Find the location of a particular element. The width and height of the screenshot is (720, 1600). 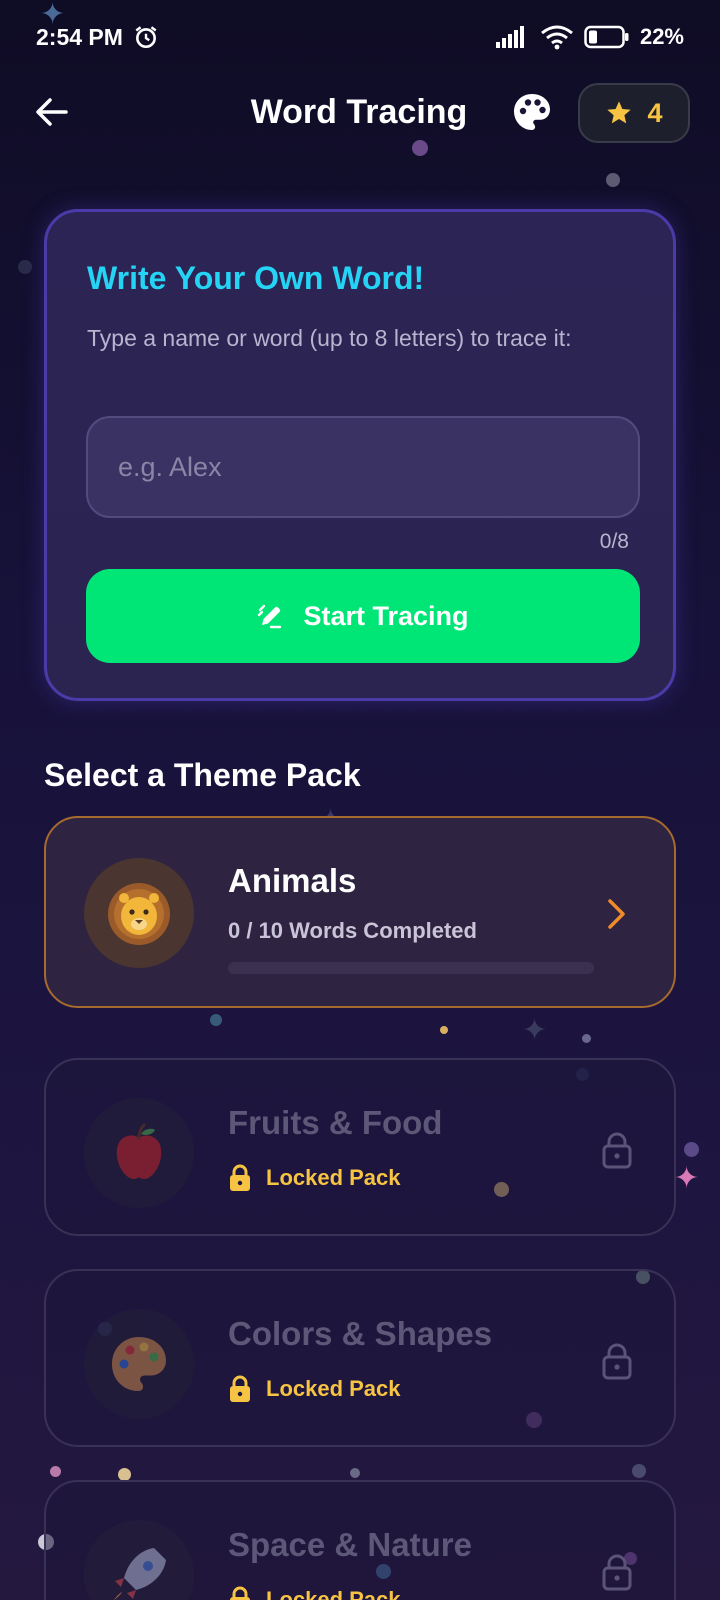

custom-word-input is located at coordinates (363, 467).